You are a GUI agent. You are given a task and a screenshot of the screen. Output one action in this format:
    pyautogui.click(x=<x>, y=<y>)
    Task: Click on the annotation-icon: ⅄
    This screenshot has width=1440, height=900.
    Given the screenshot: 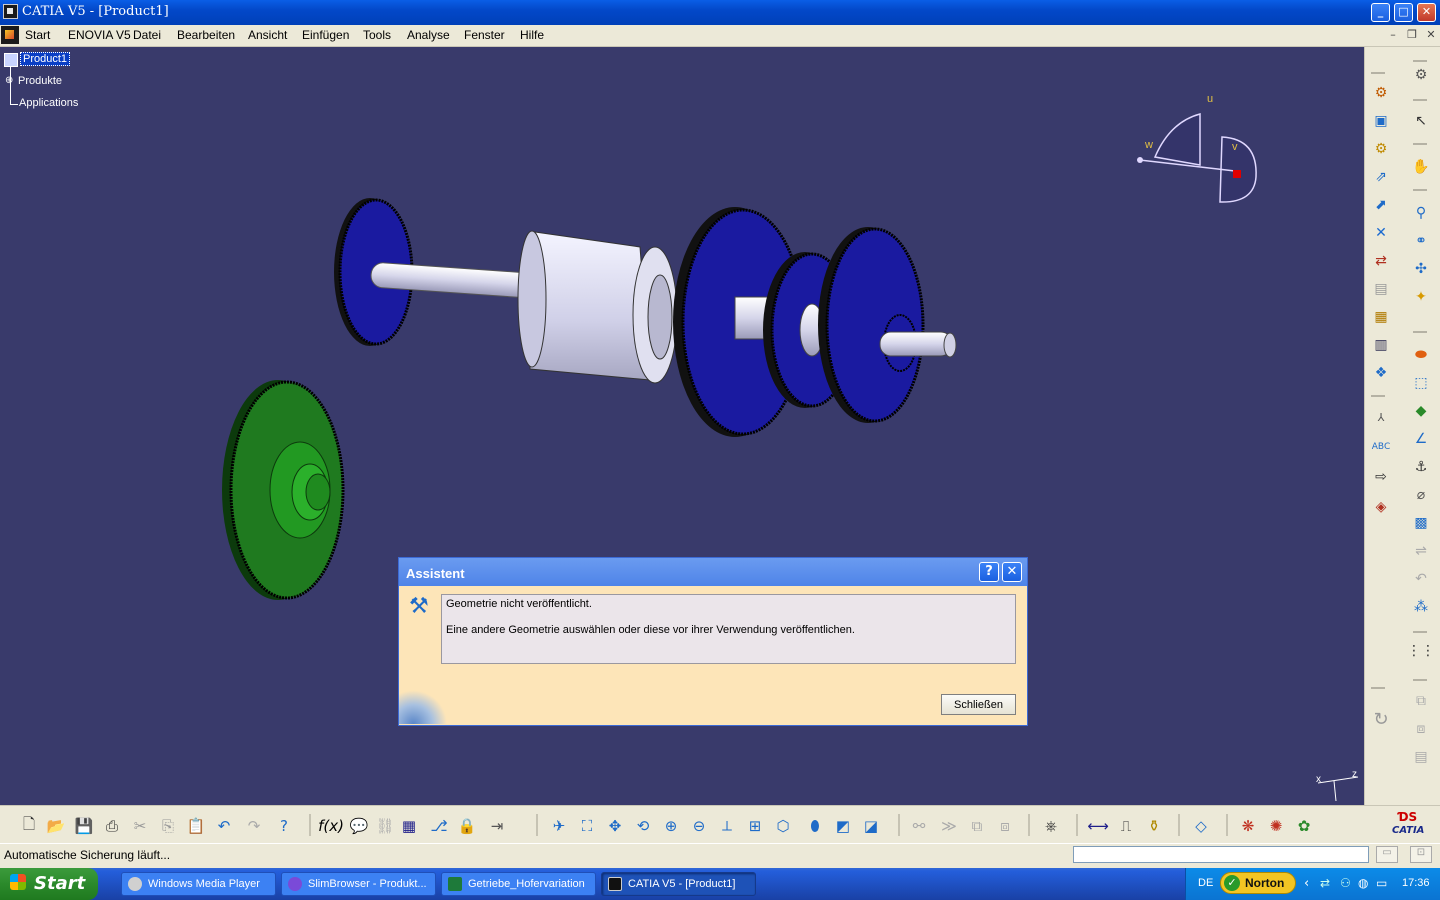 What is the action you would take?
    pyautogui.click(x=1381, y=417)
    